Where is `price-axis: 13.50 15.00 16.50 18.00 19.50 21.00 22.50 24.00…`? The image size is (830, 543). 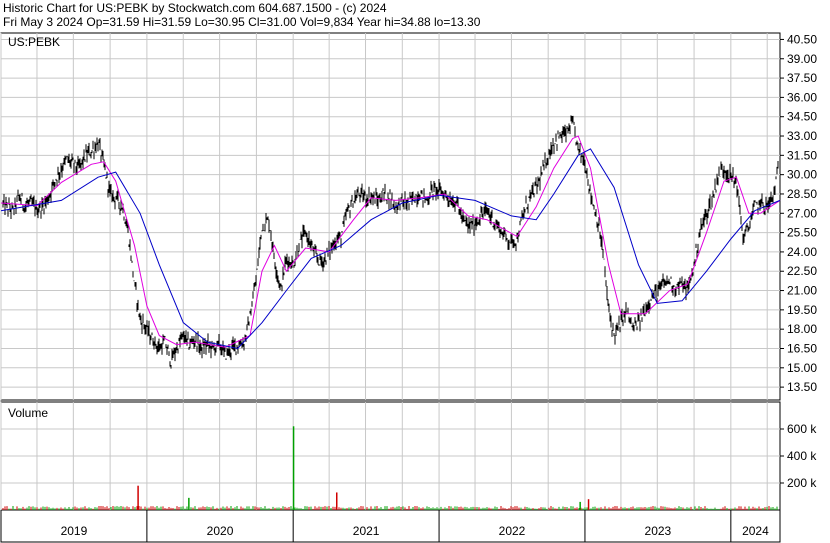
price-axis: 13.50 15.00 16.50 18.00 19.50 21.00 22.50 24.00… is located at coordinates (798, 213).